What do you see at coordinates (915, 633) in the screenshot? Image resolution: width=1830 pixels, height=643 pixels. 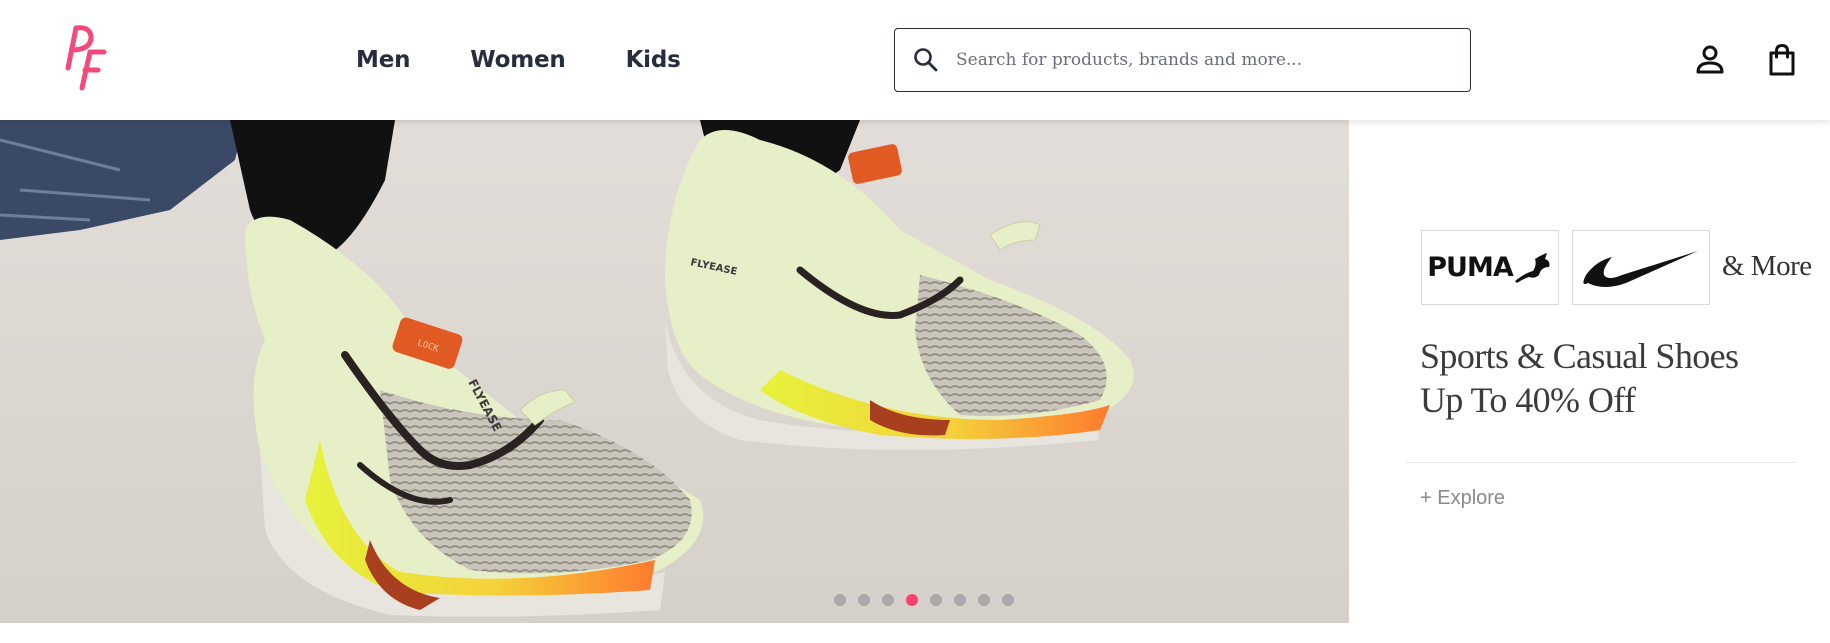 I see `page-bottom-strip` at bounding box center [915, 633].